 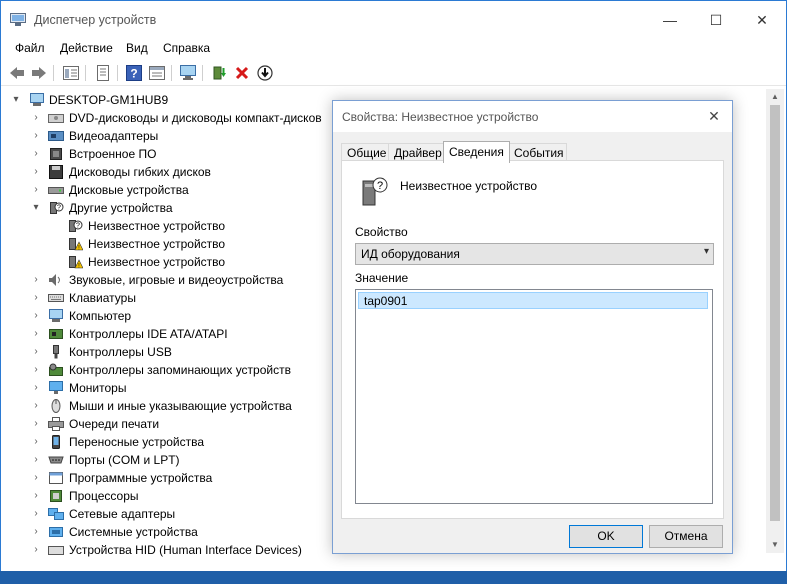 I want to click on other-devices-icon: ?, so click(x=57, y=208).